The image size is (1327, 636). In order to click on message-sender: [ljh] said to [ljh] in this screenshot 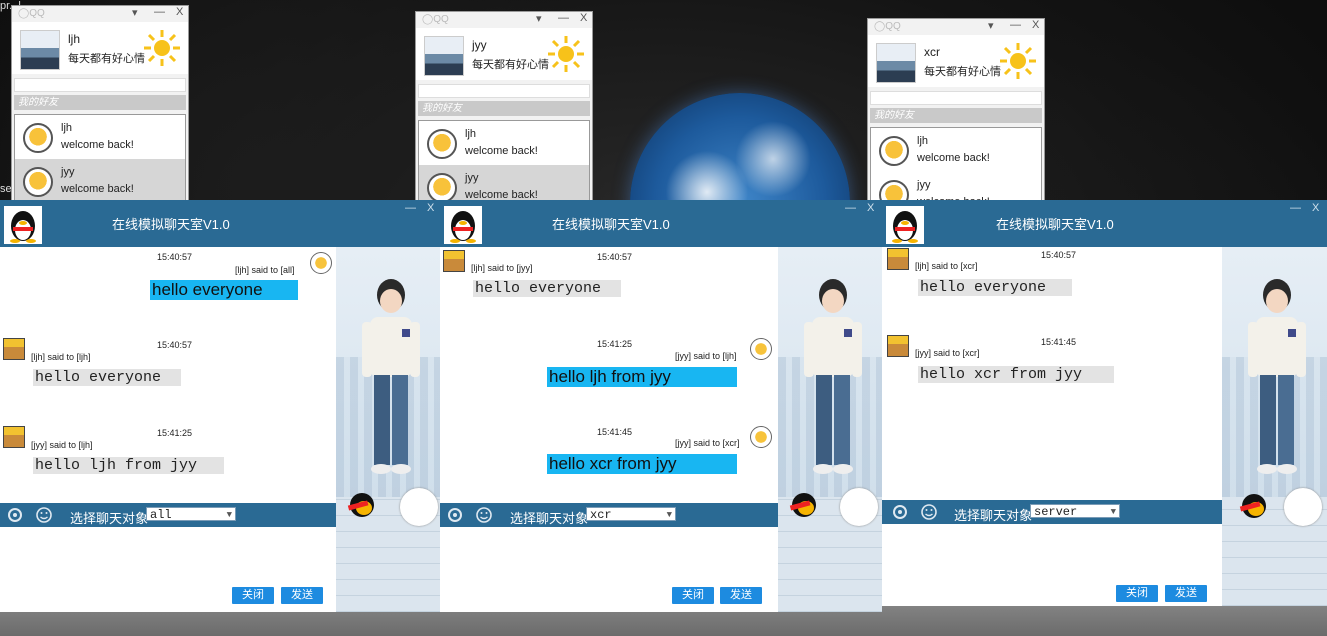, I will do `click(61, 357)`.